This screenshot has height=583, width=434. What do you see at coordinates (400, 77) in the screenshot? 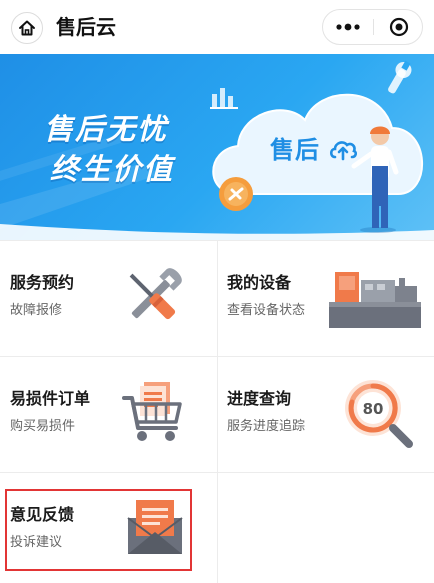
I see `wrench-sticker` at bounding box center [400, 77].